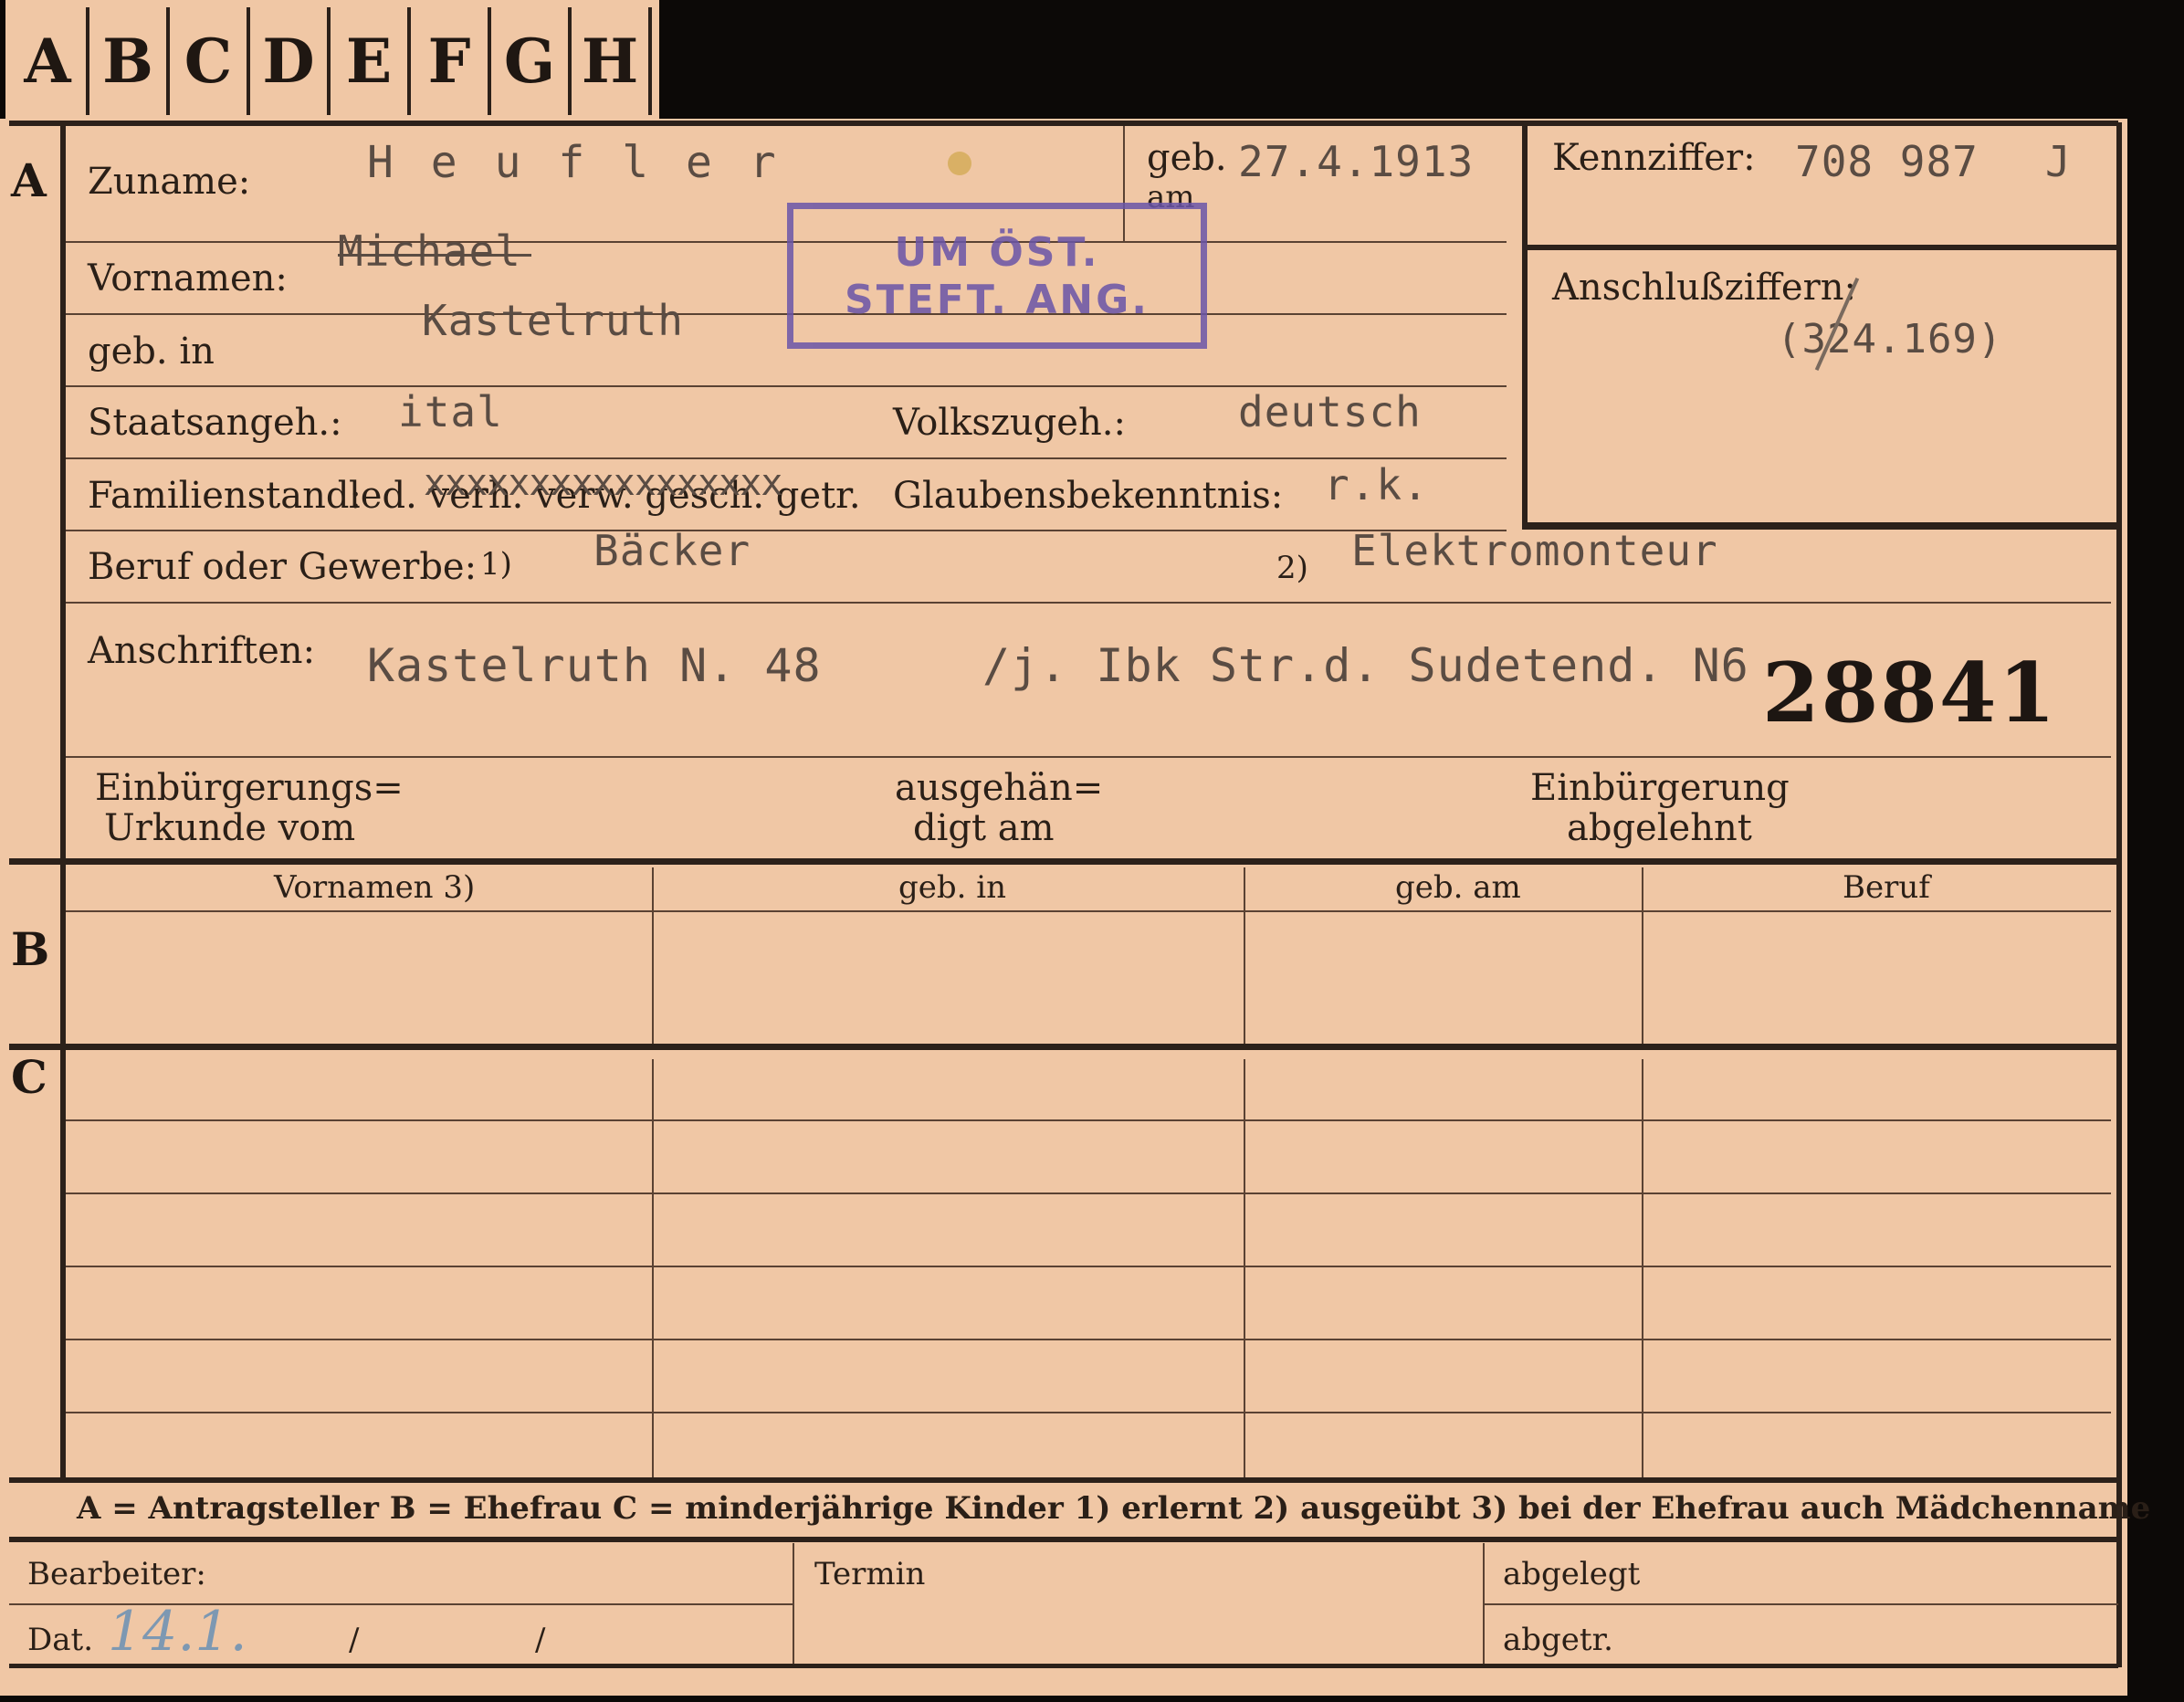  What do you see at coordinates (61, 1640) in the screenshot?
I see `dat-label: Dat.` at bounding box center [61, 1640].